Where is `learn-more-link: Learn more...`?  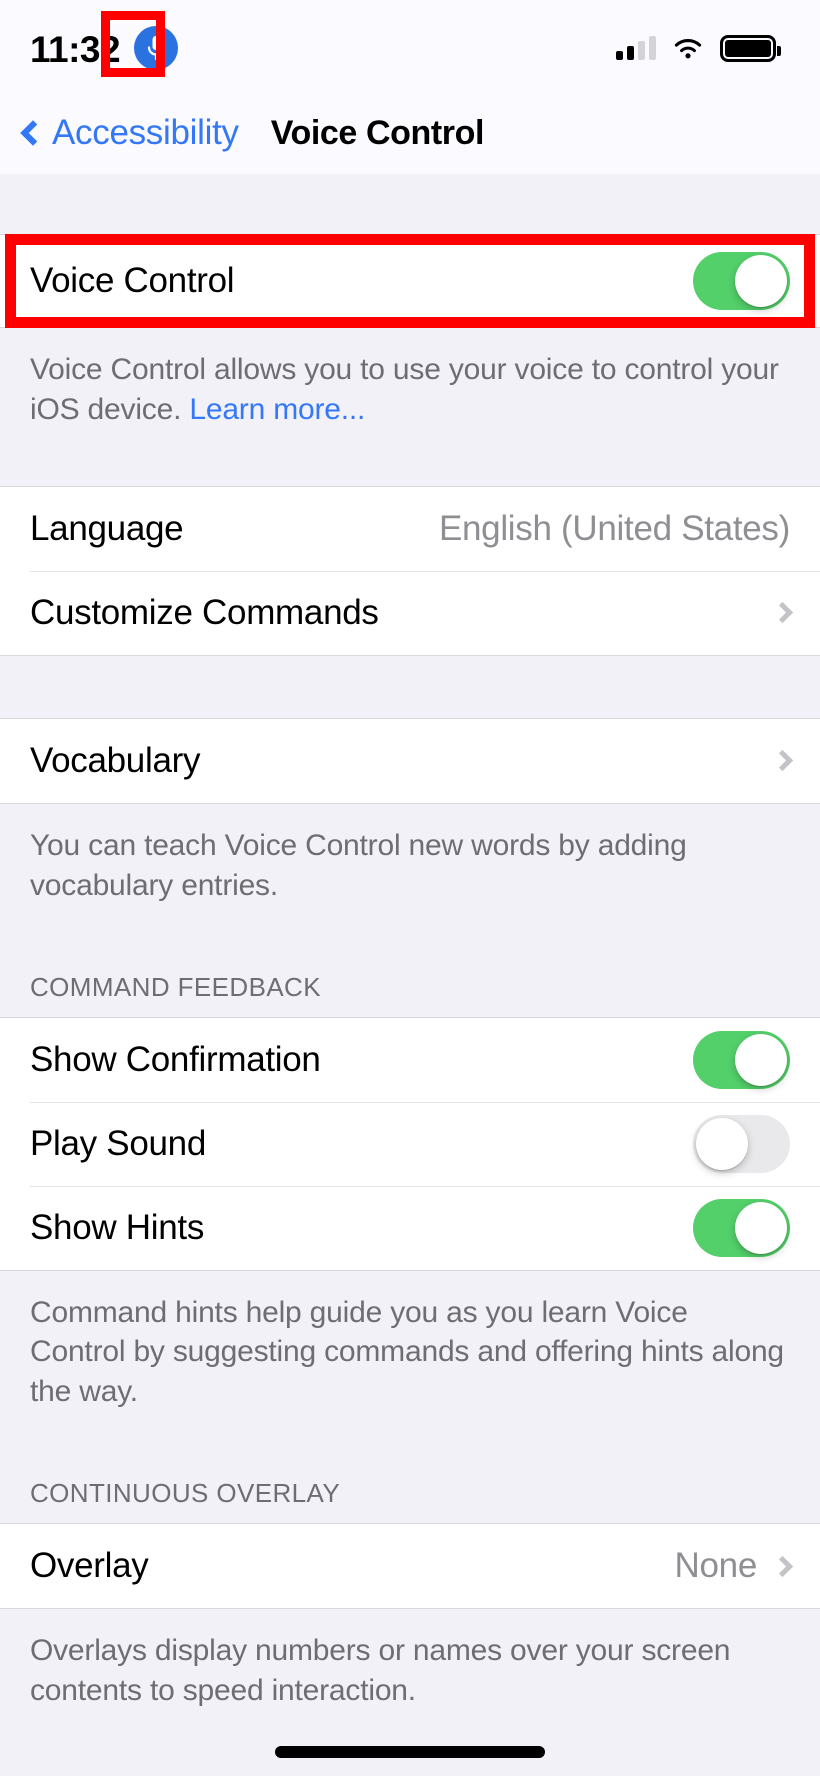
learn-more-link: Learn more... is located at coordinates (277, 409).